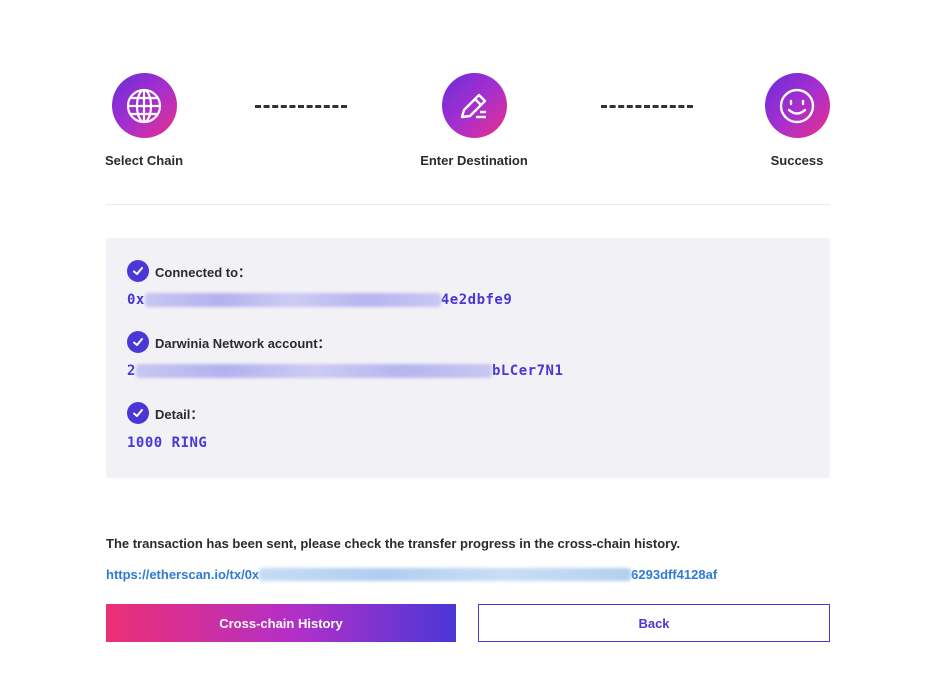 The height and width of the screenshot is (688, 936). I want to click on address-prefix: 0x, so click(136, 300).